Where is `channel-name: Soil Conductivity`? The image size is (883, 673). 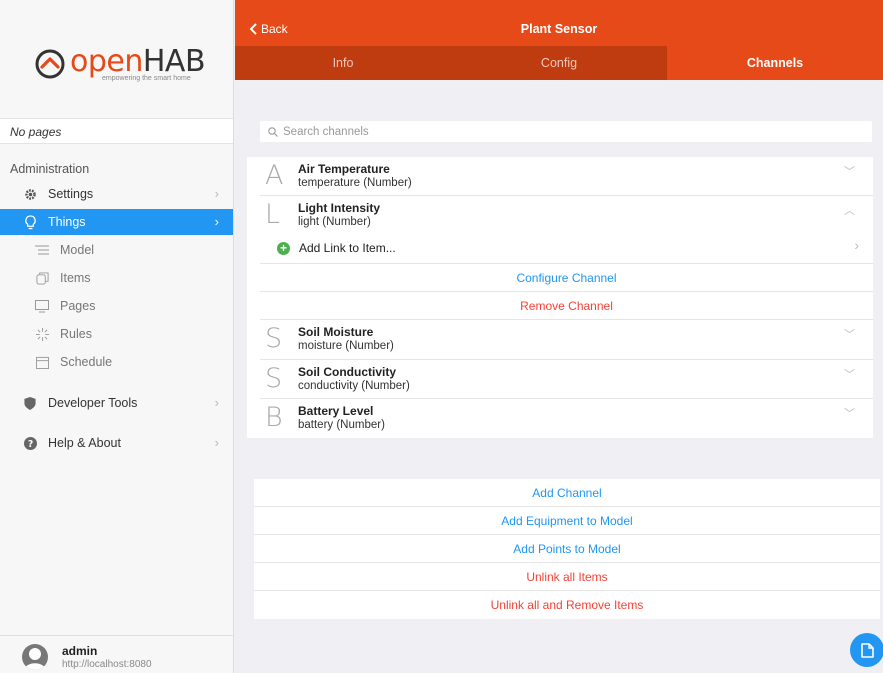
channel-name: Soil Conductivity is located at coordinates (347, 372).